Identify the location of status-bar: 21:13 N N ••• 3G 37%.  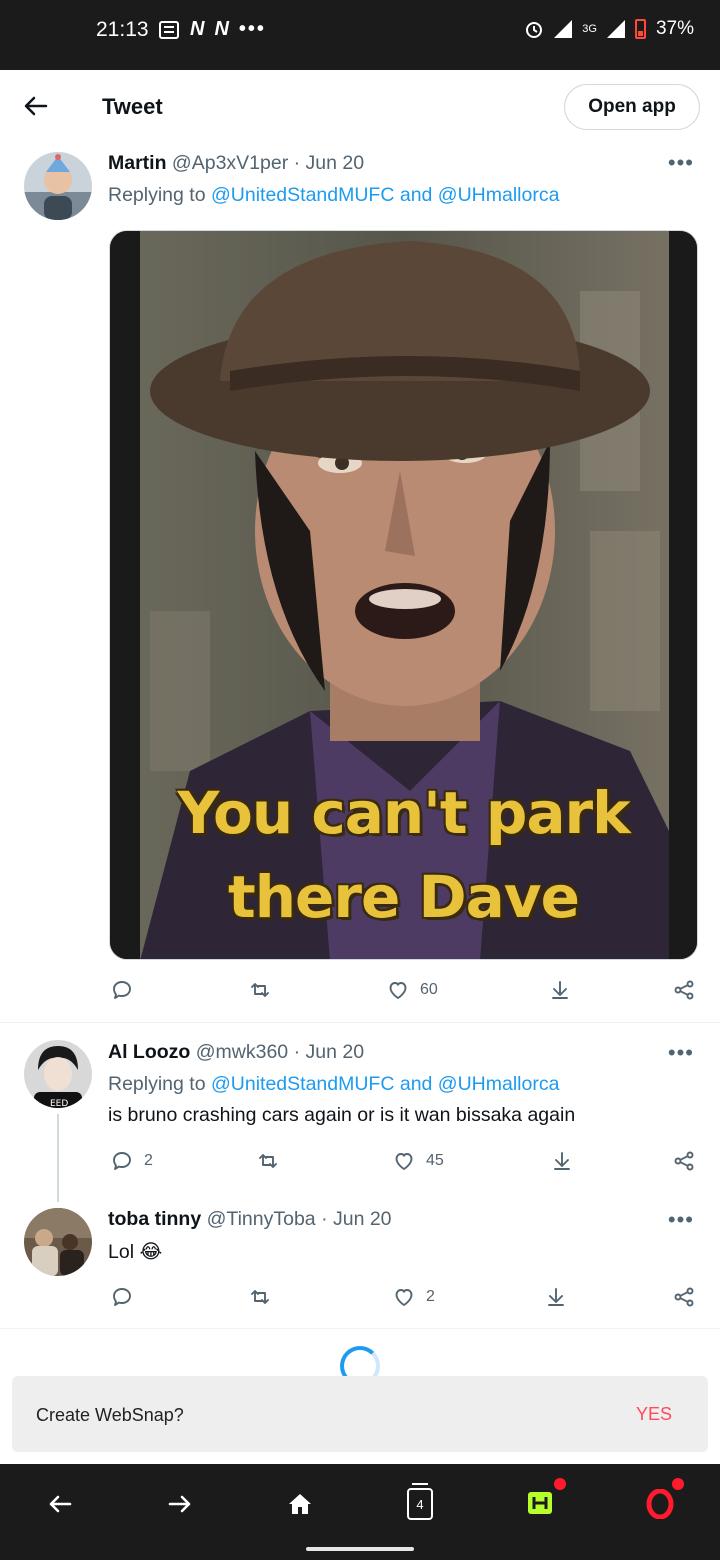
(360, 35).